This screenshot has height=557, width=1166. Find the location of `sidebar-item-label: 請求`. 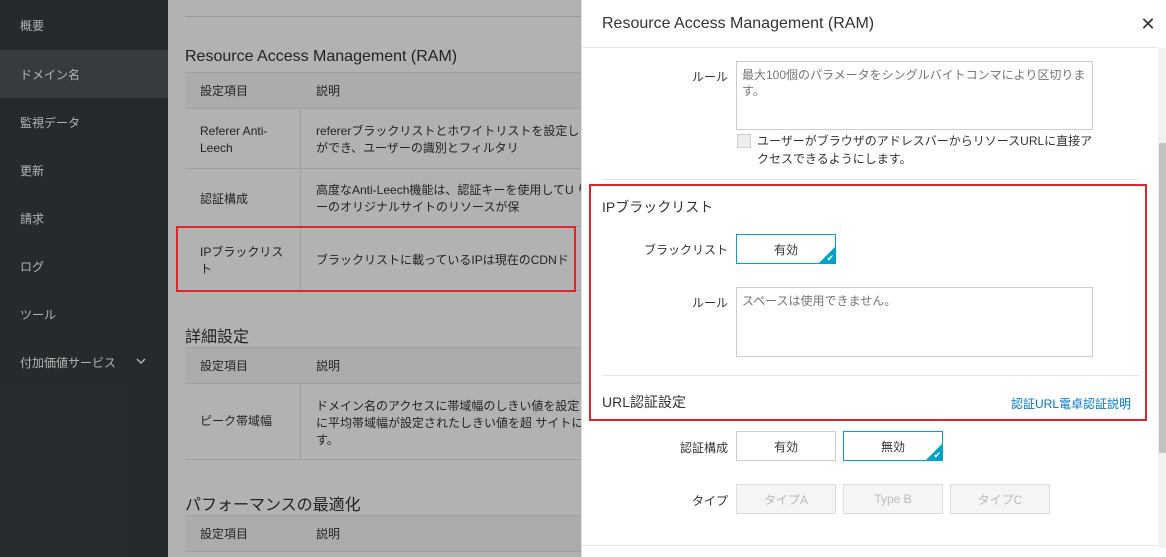

sidebar-item-label: 請求 is located at coordinates (32, 218).